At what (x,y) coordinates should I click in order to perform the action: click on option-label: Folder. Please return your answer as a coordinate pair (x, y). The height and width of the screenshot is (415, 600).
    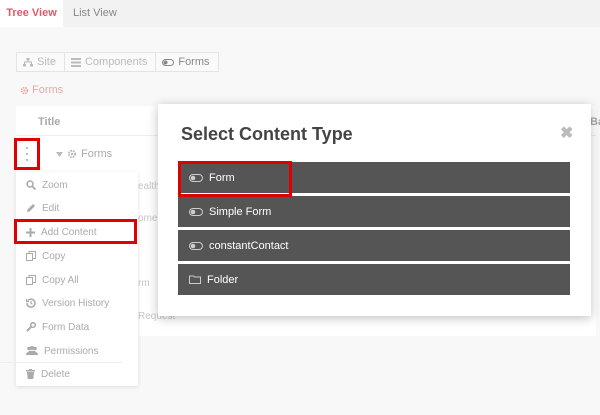
    Looking at the image, I should click on (223, 279).